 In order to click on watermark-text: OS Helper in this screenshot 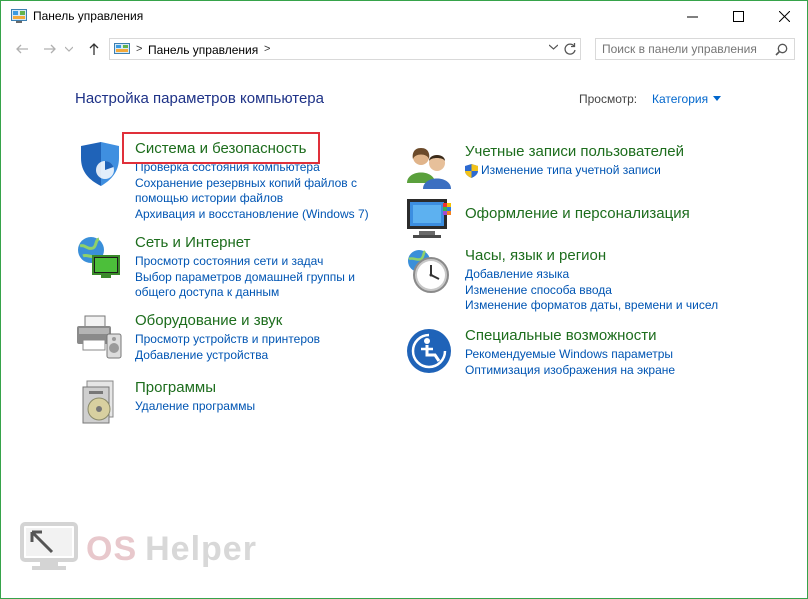, I will do `click(171, 549)`.